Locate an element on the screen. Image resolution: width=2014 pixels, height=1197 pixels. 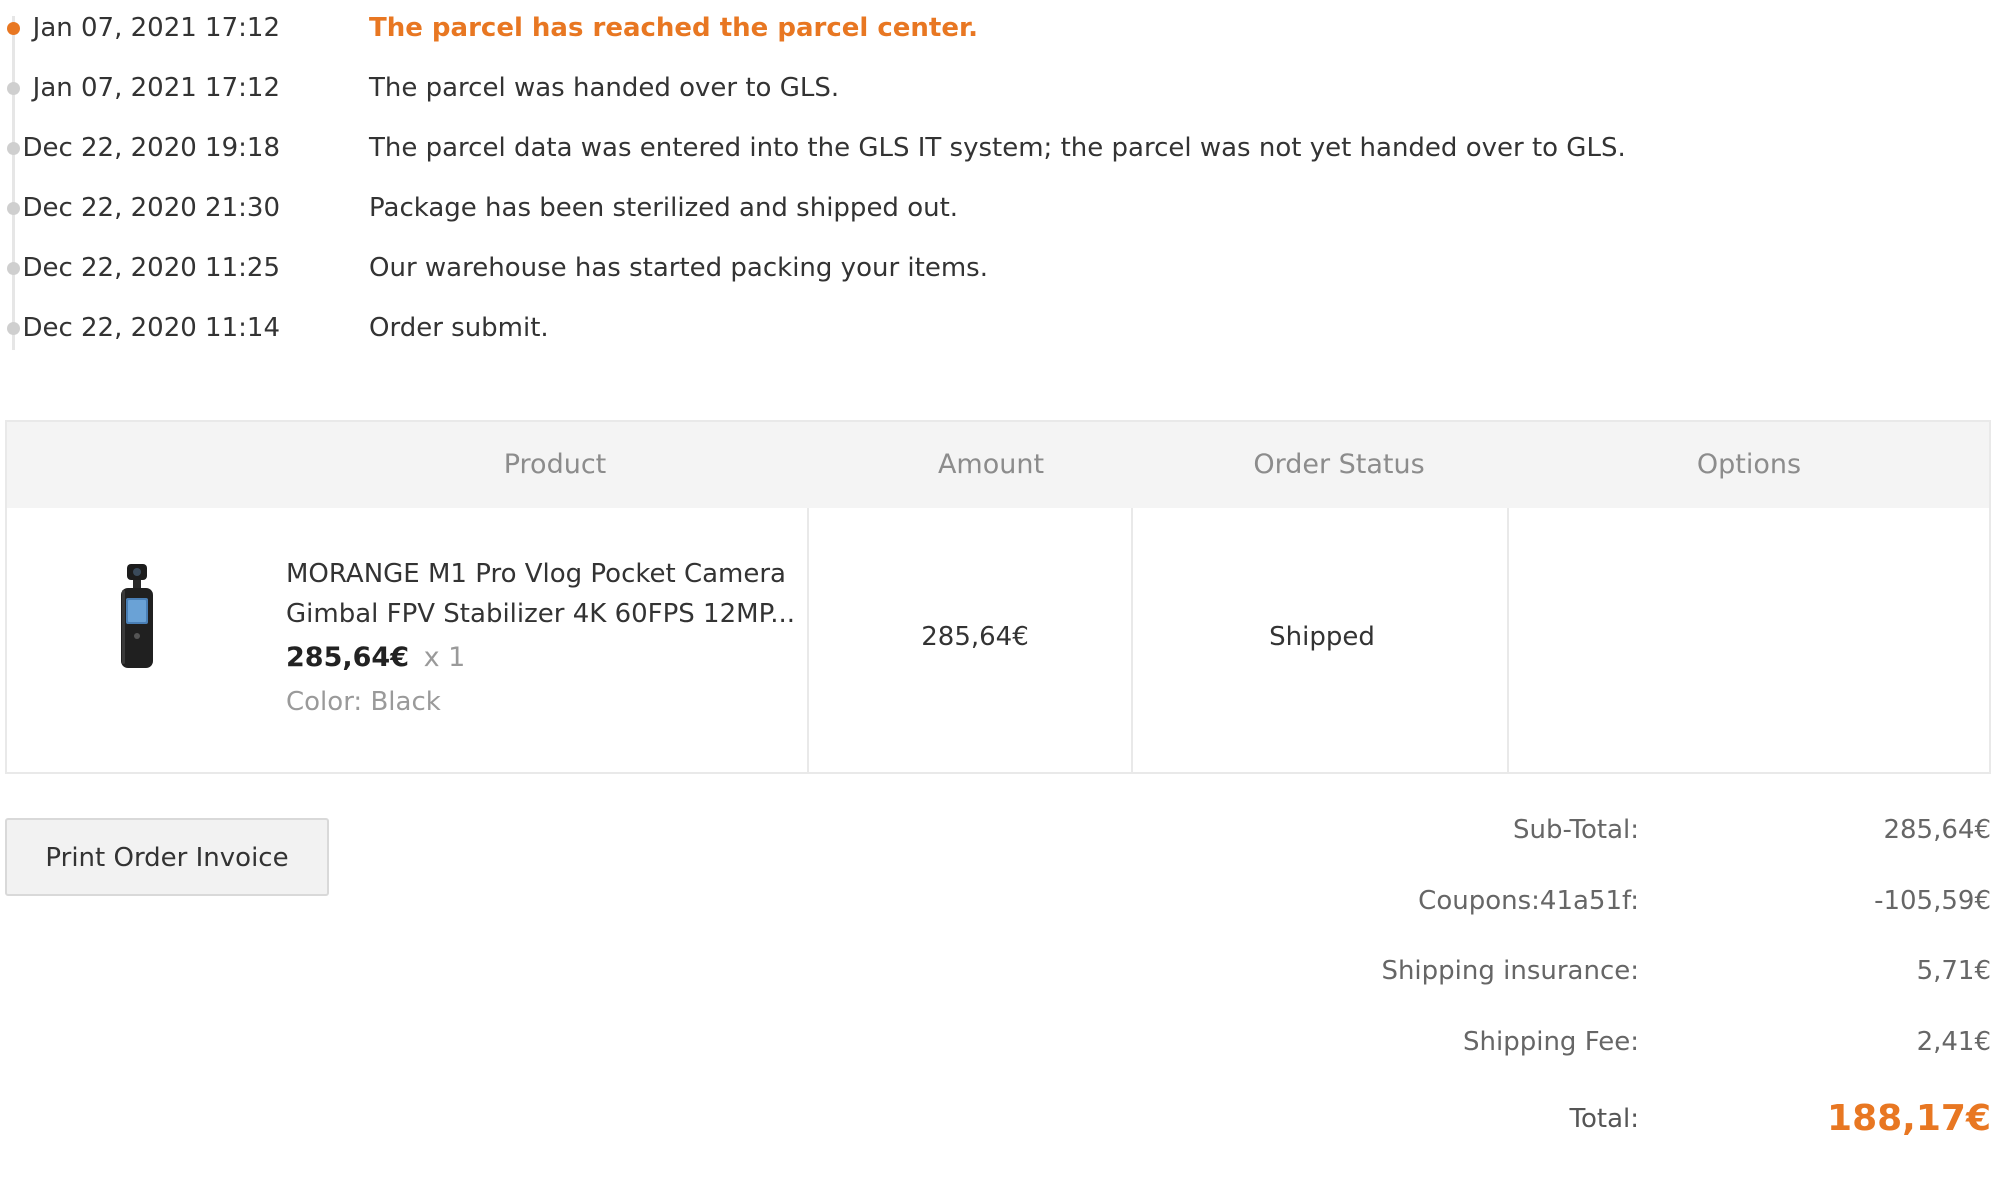
product-image is located at coordinates (137, 617).